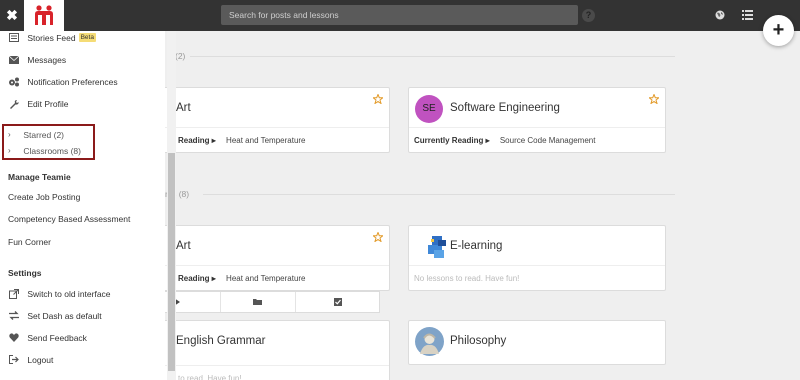  I want to click on link-create-job-posting: Create Job Posting, so click(44, 197).